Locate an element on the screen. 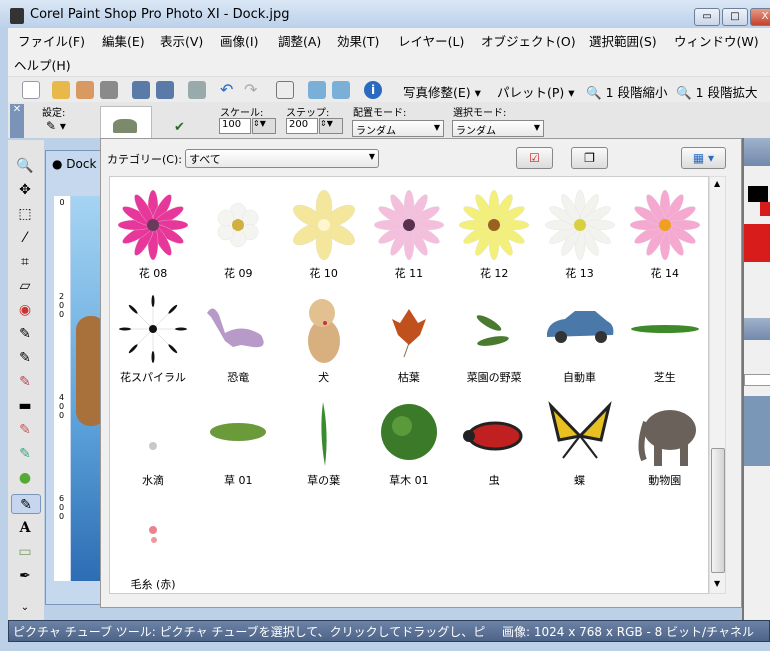  print-icon is located at coordinates (197, 90).